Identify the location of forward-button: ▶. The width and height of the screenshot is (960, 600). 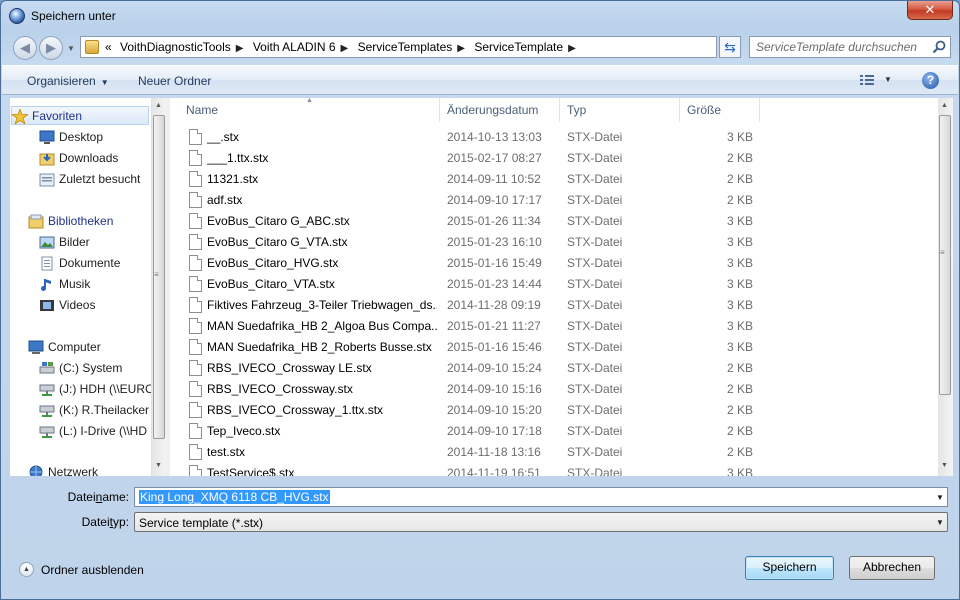
(51, 48).